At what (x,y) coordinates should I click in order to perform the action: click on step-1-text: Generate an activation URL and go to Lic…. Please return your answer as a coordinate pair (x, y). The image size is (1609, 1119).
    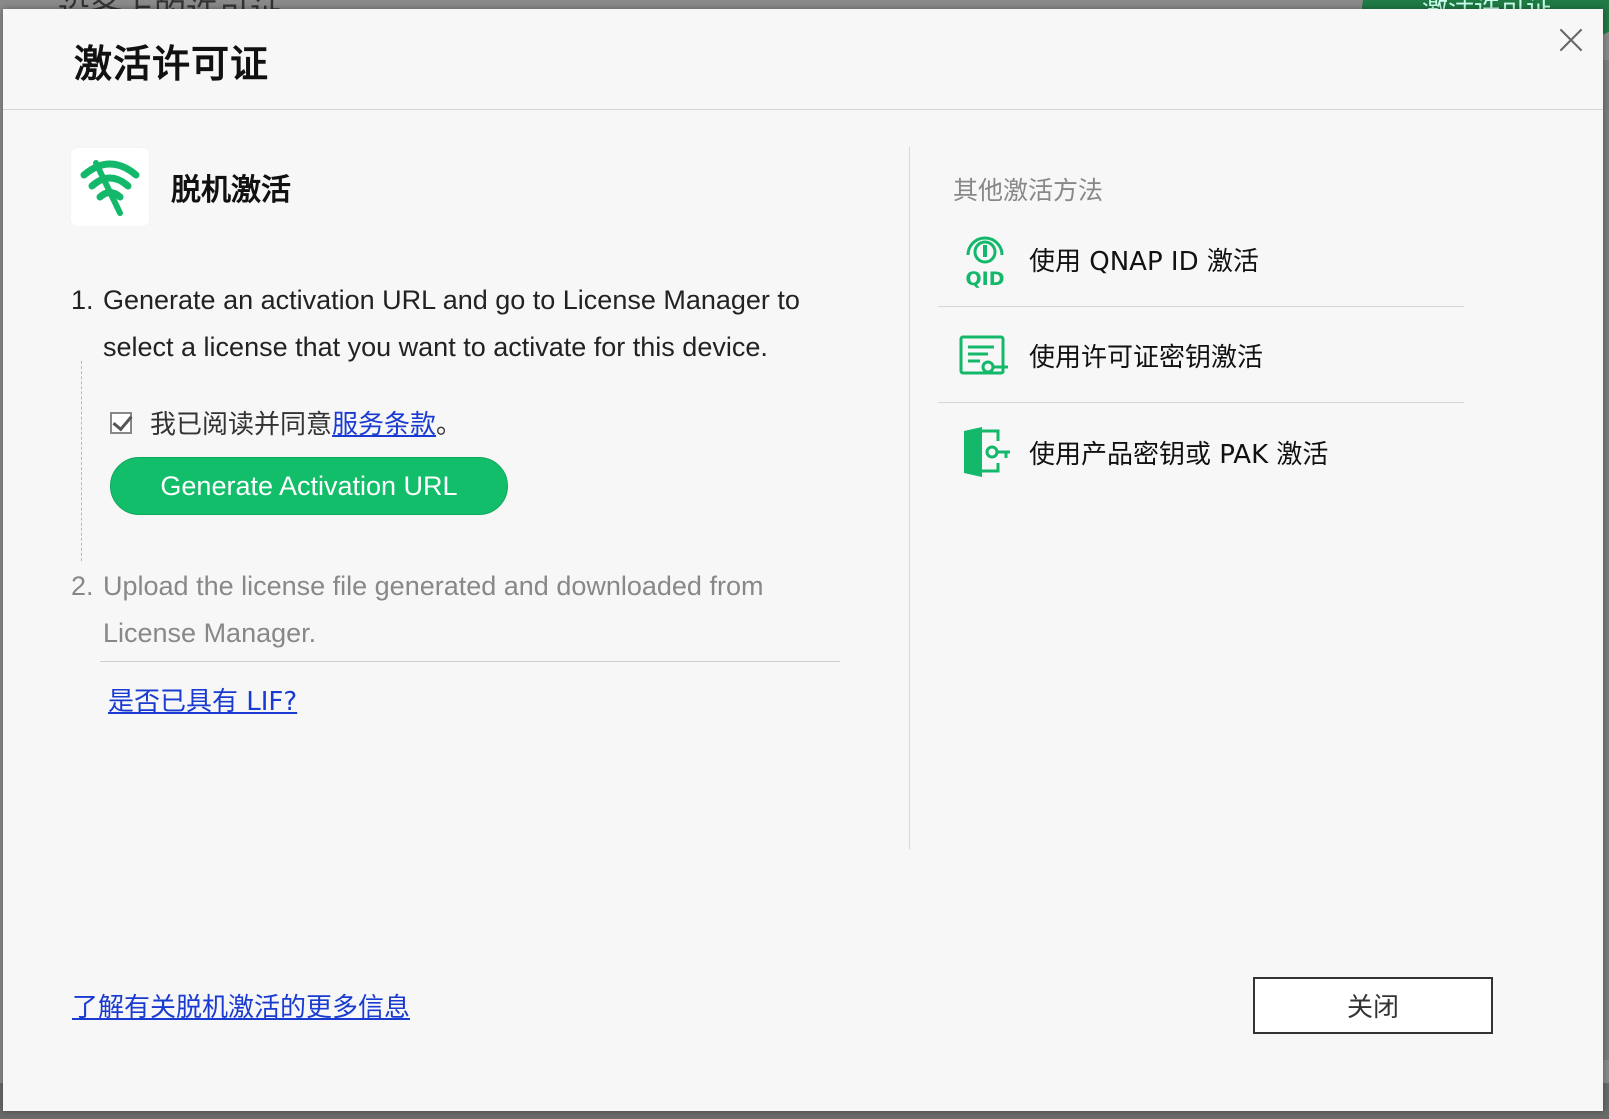
    Looking at the image, I should click on (451, 323).